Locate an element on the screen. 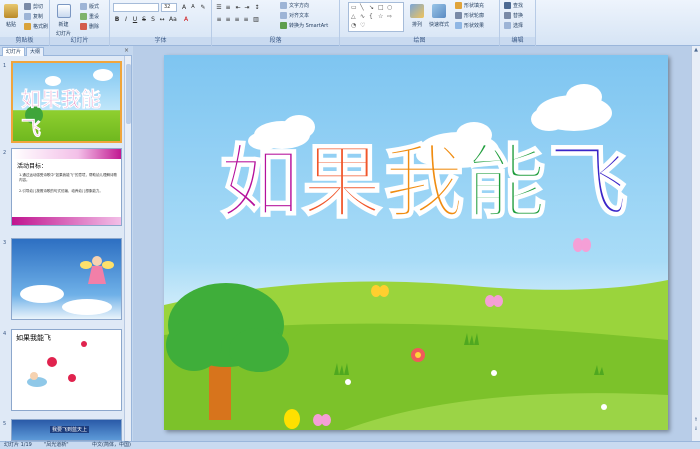  heart-shape-icon: ♡ is located at coordinates (362, 25).